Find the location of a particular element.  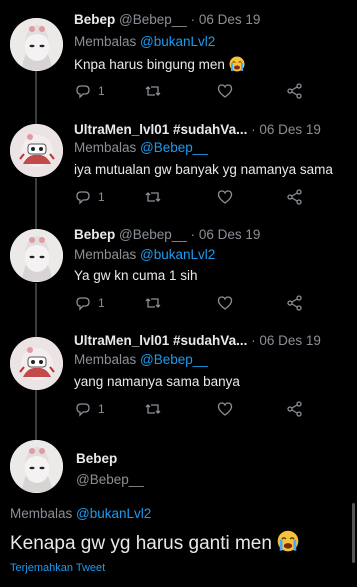

tweet-text: Knpa harus bingung men is located at coordinates (149, 64).